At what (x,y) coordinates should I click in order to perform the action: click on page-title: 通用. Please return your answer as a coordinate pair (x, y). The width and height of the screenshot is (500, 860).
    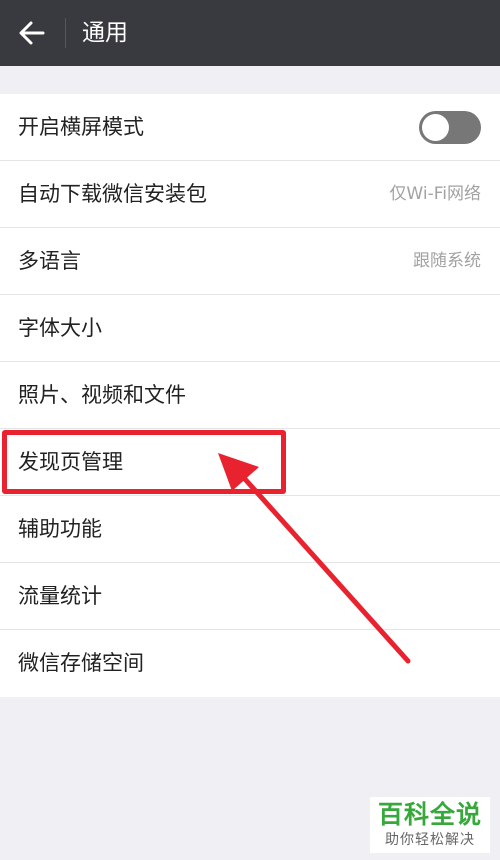
    Looking at the image, I should click on (105, 33).